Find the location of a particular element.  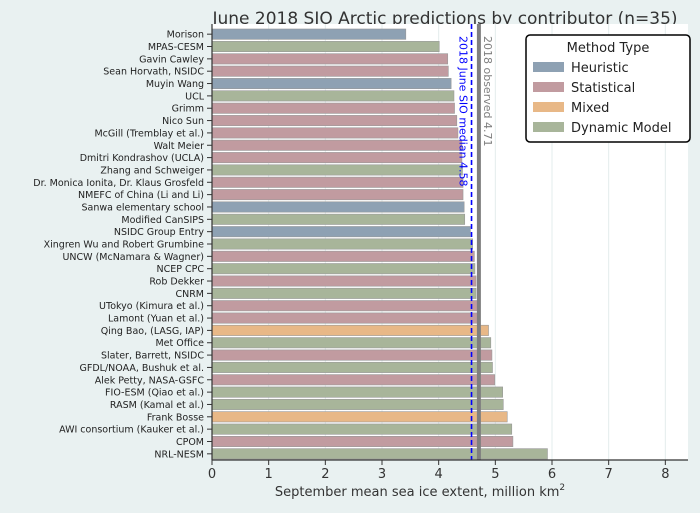

y-tick-label: RASM (Kamal et al.) is located at coordinates (157, 405).